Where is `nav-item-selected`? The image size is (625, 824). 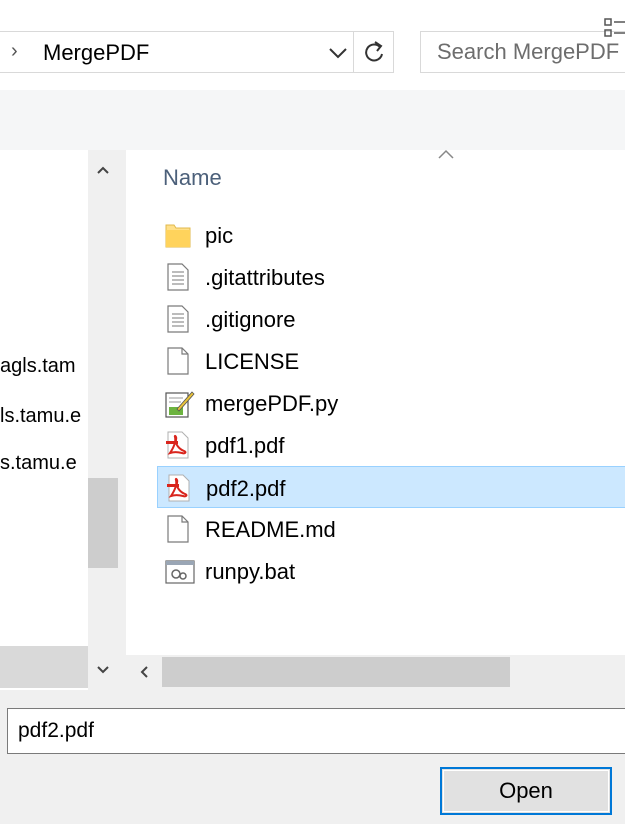 nav-item-selected is located at coordinates (44, 667).